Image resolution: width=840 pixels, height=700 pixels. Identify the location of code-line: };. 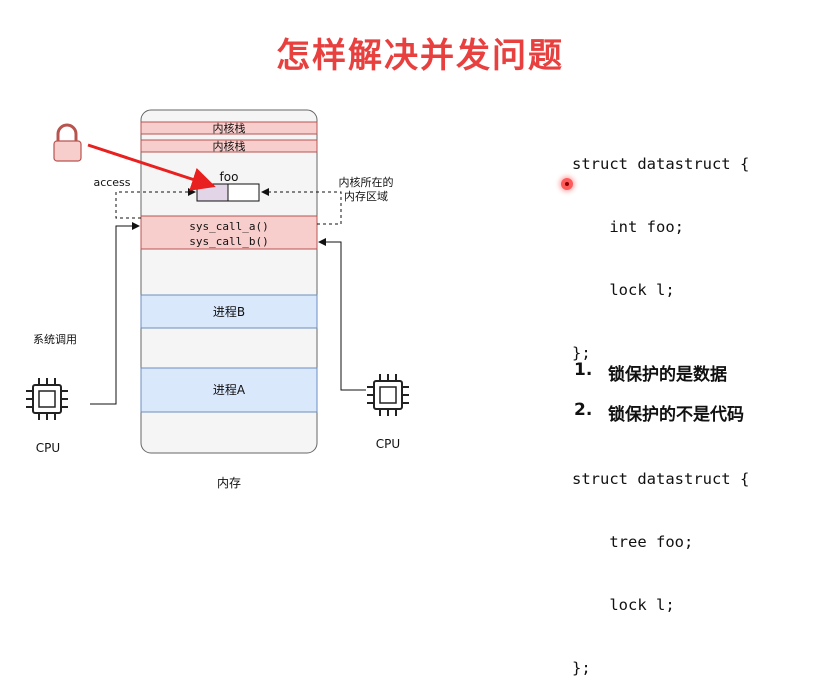
(581, 668).